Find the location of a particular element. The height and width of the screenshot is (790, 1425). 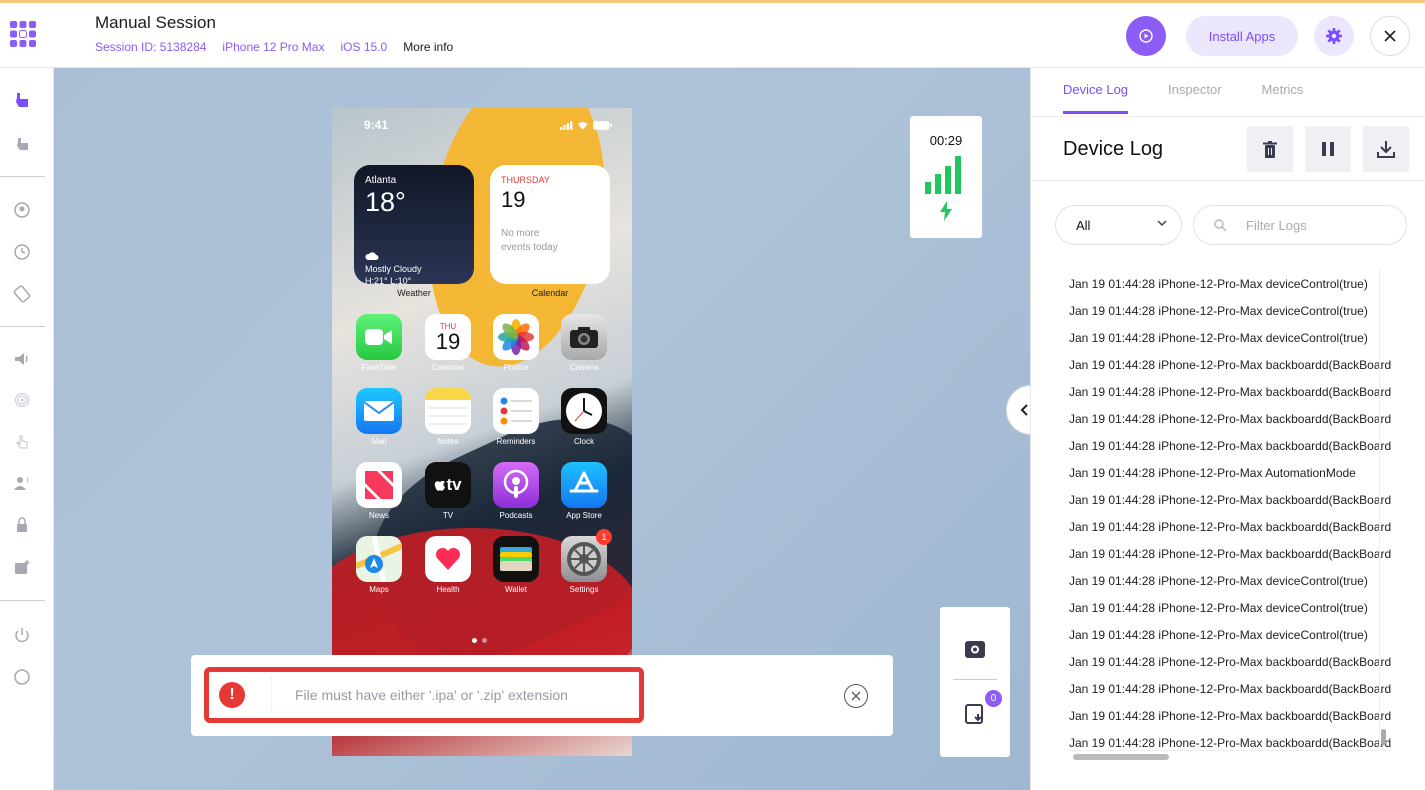

tabs-divider is located at coordinates (1228, 116).